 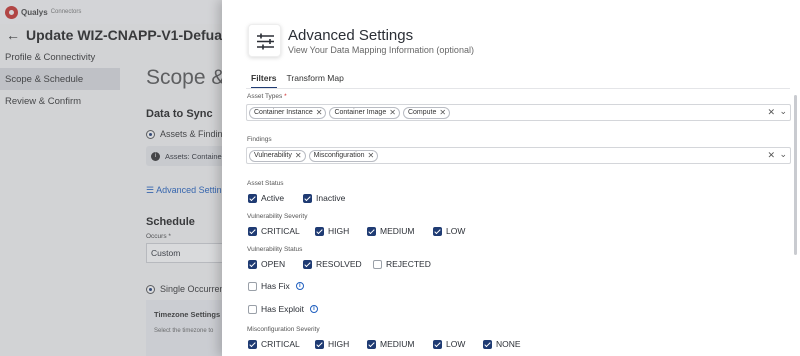 I want to click on asset-types-label-text: Asset Types, so click(x=265, y=96).